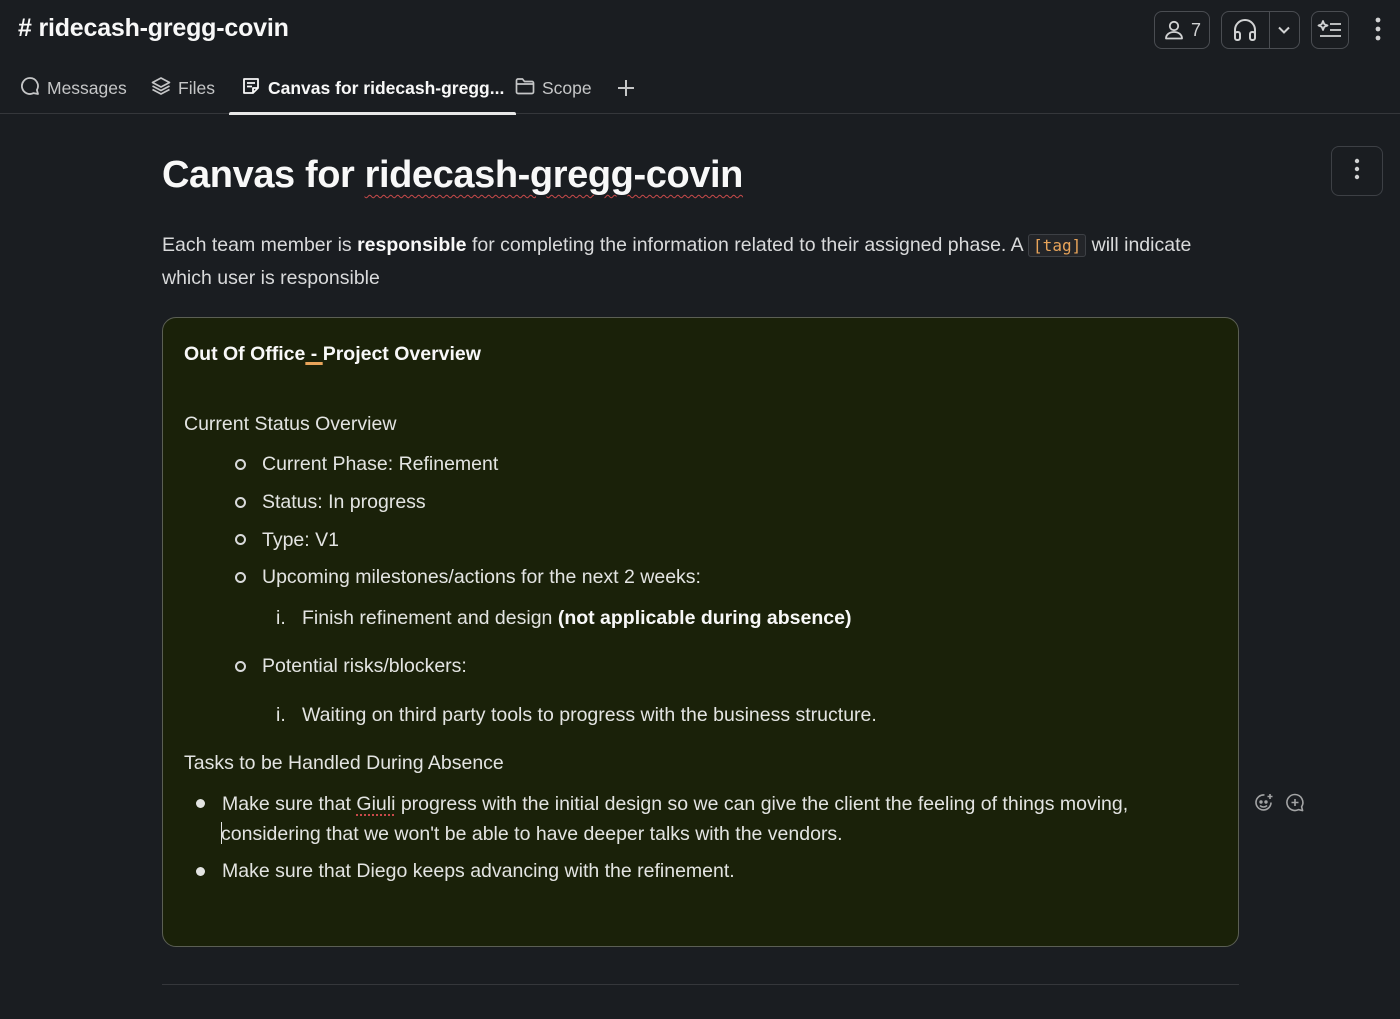 The height and width of the screenshot is (1019, 1400). Describe the element at coordinates (376, 804) in the screenshot. I see `item-name: Giuli` at that location.